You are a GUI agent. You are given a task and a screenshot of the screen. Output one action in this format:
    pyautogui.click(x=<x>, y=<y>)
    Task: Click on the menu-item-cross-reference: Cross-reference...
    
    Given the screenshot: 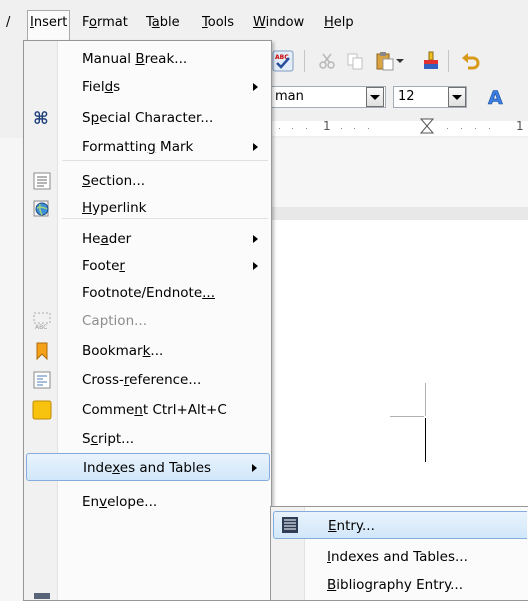 What is the action you would take?
    pyautogui.click(x=148, y=380)
    